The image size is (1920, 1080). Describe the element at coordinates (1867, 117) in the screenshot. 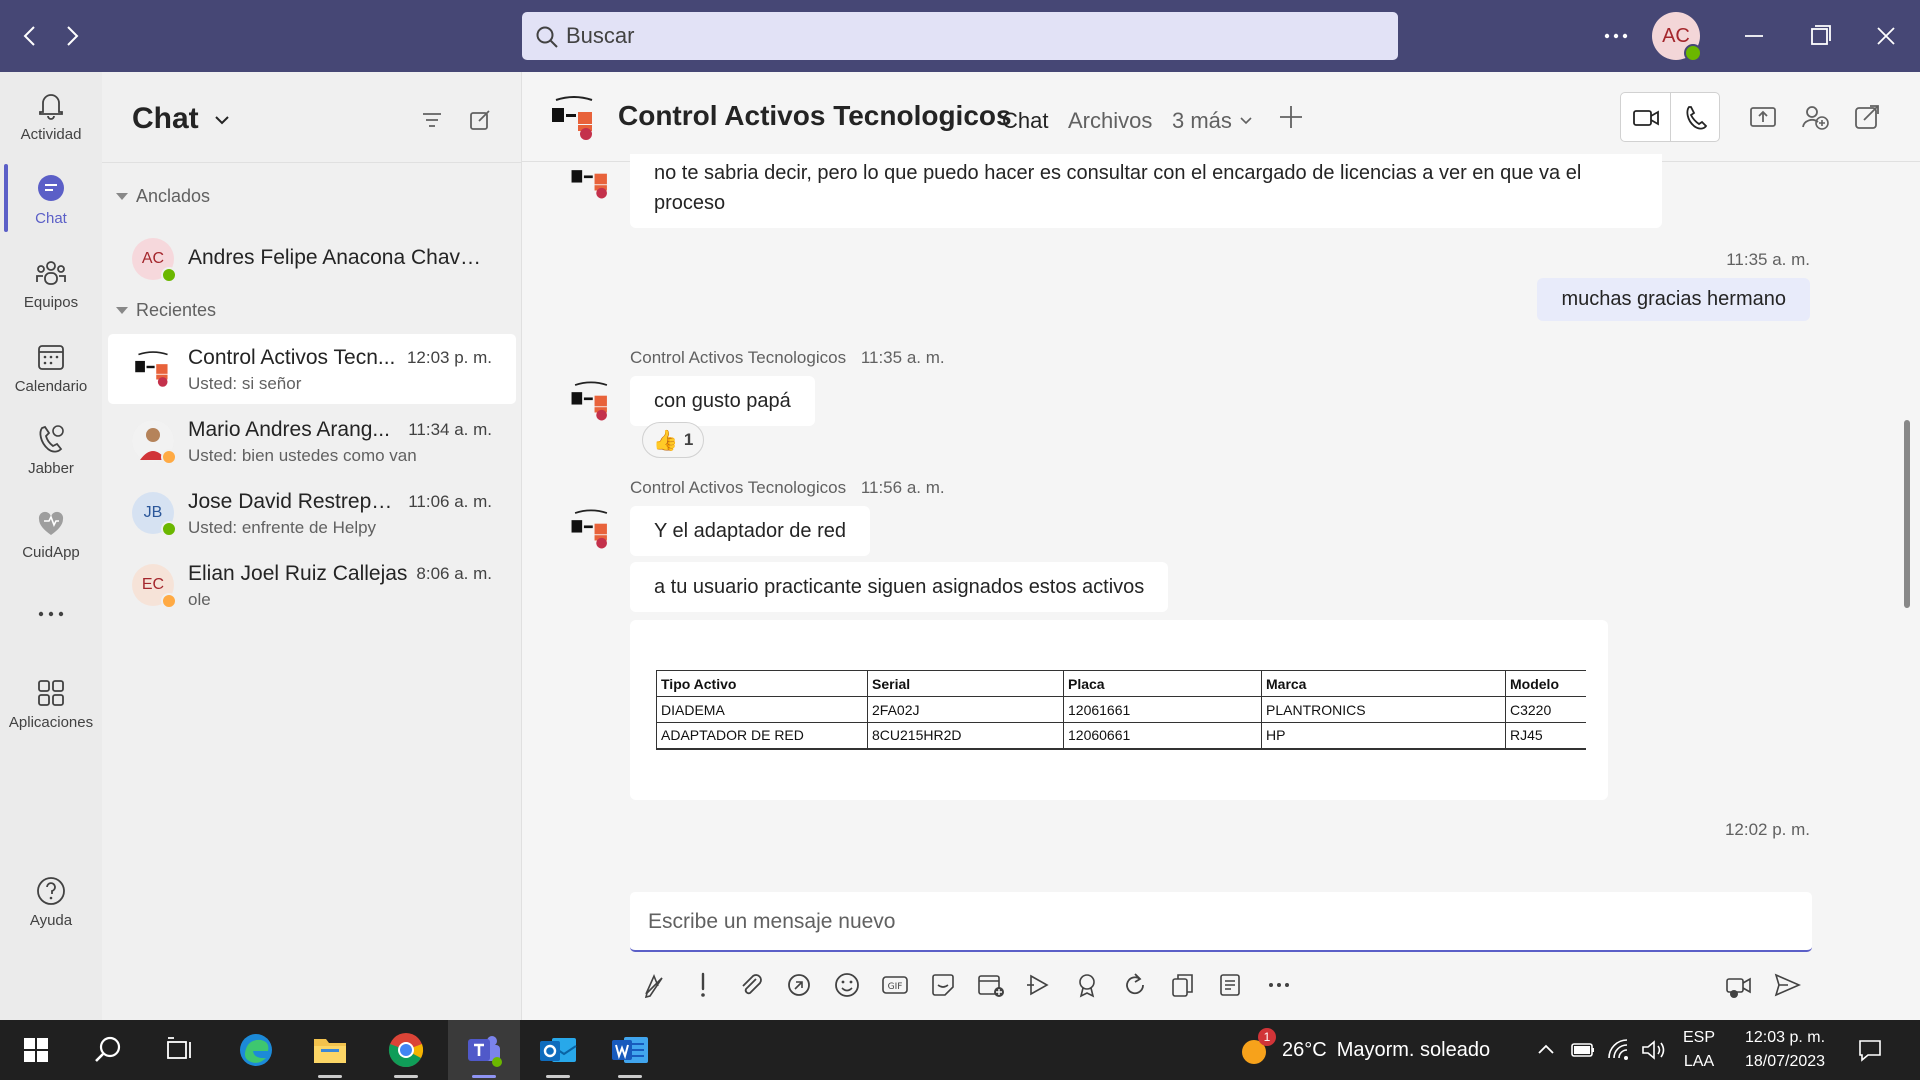

I see `pop-out-icon` at that location.